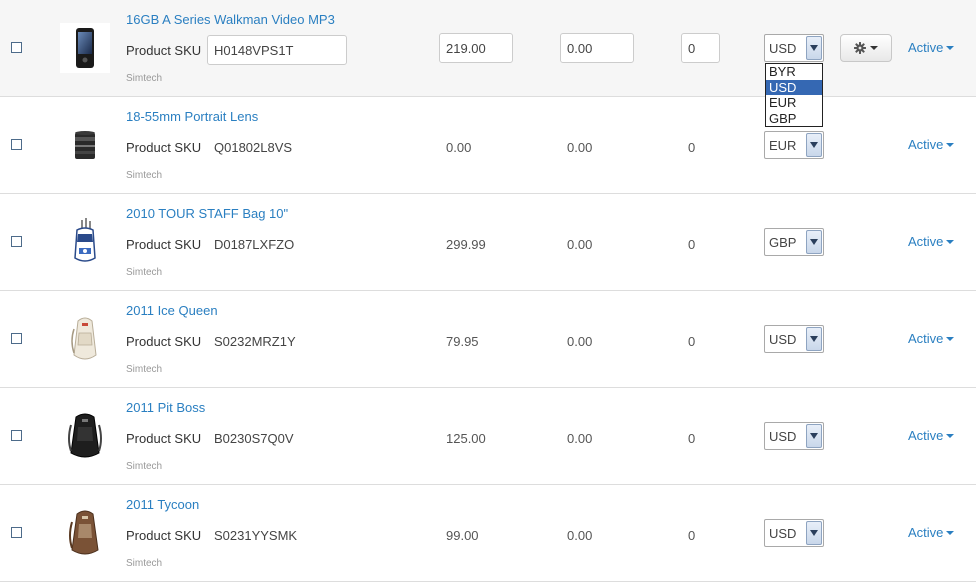  I want to click on currency-option-eur: EUR, so click(794, 103).